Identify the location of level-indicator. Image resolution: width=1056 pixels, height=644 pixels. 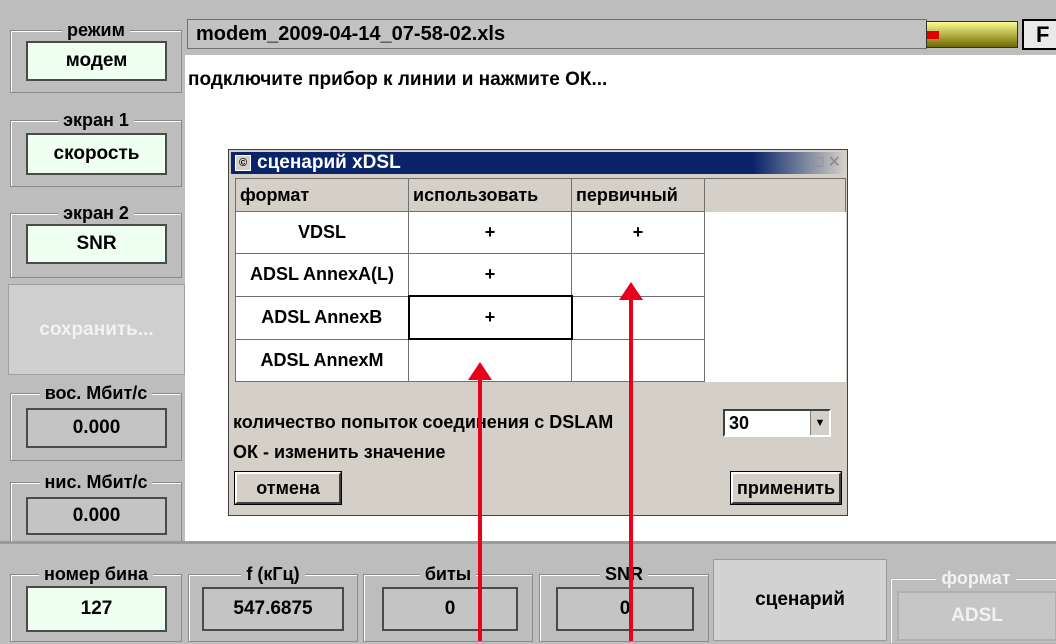
(972, 34).